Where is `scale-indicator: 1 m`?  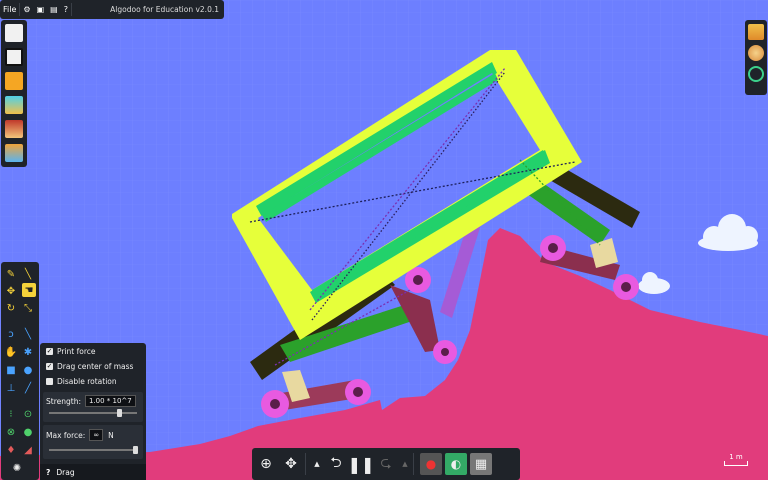
scale-indicator: 1 m is located at coordinates (736, 459).